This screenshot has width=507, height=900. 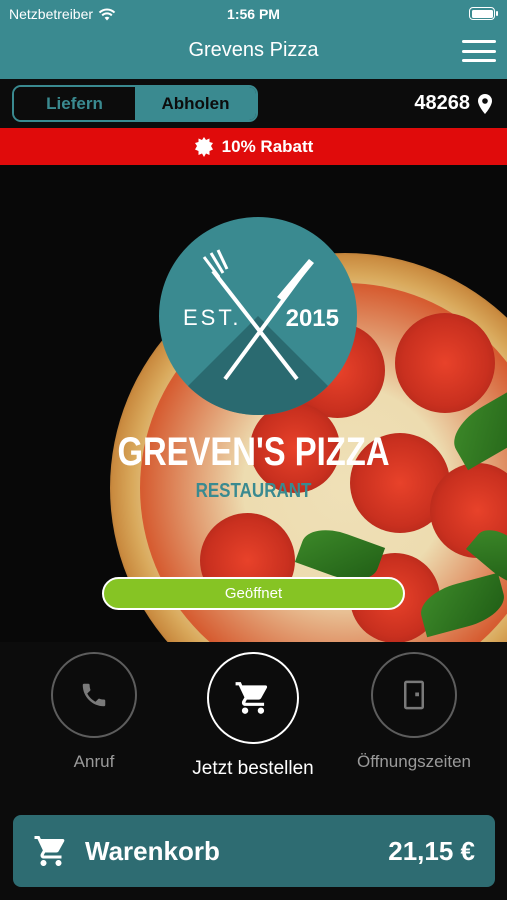 What do you see at coordinates (195, 103) in the screenshot?
I see `toggle-abholen: Abholen` at bounding box center [195, 103].